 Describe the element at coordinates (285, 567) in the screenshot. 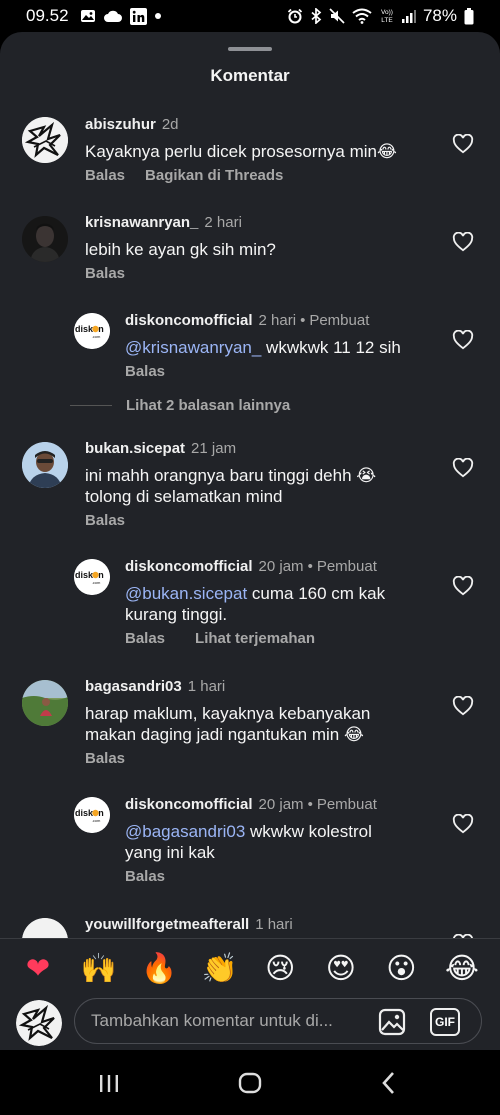

I see `comment-header: diskoncomofficial 20 jam • Pembuat` at that location.